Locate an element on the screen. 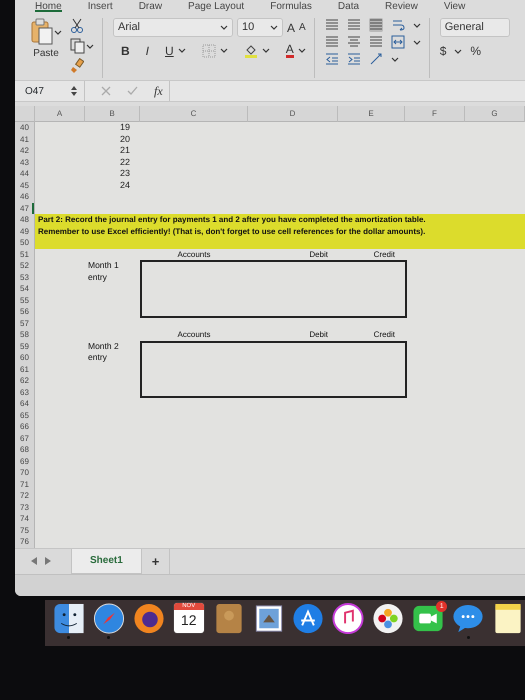 Image resolution: width=525 pixels, height=700 pixels. font-color-button: A is located at coordinates (290, 50).